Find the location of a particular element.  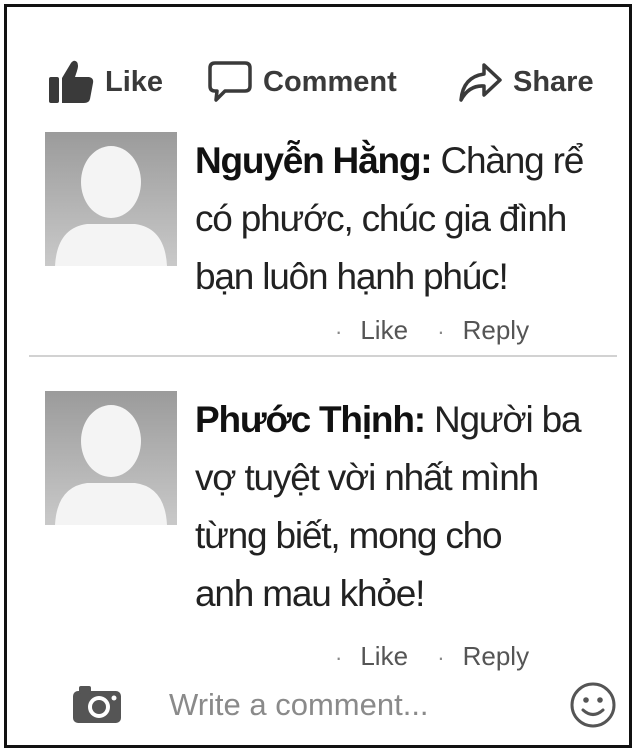

comment-line: từng biết, mong cho is located at coordinates (349, 535).